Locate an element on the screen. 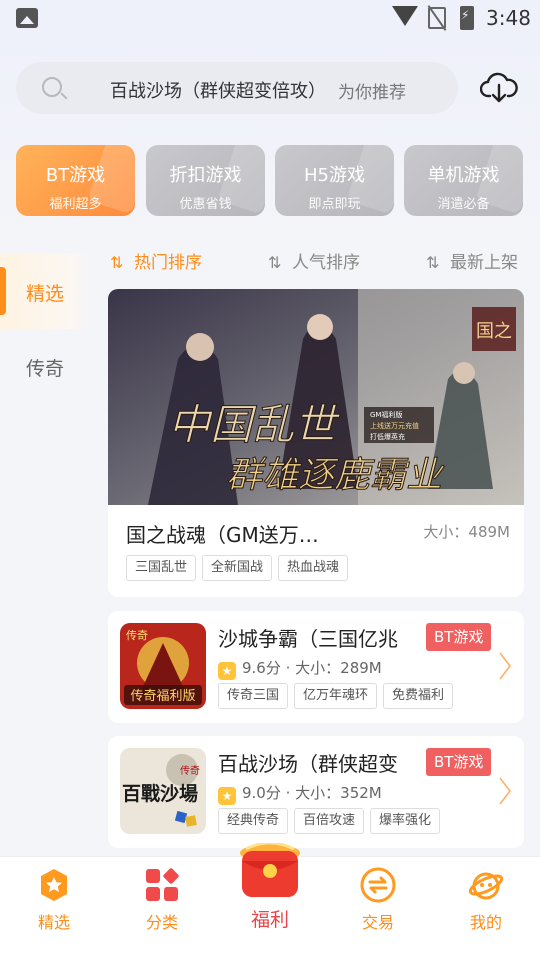  game-tag: 三国乱世 is located at coordinates (161, 568).